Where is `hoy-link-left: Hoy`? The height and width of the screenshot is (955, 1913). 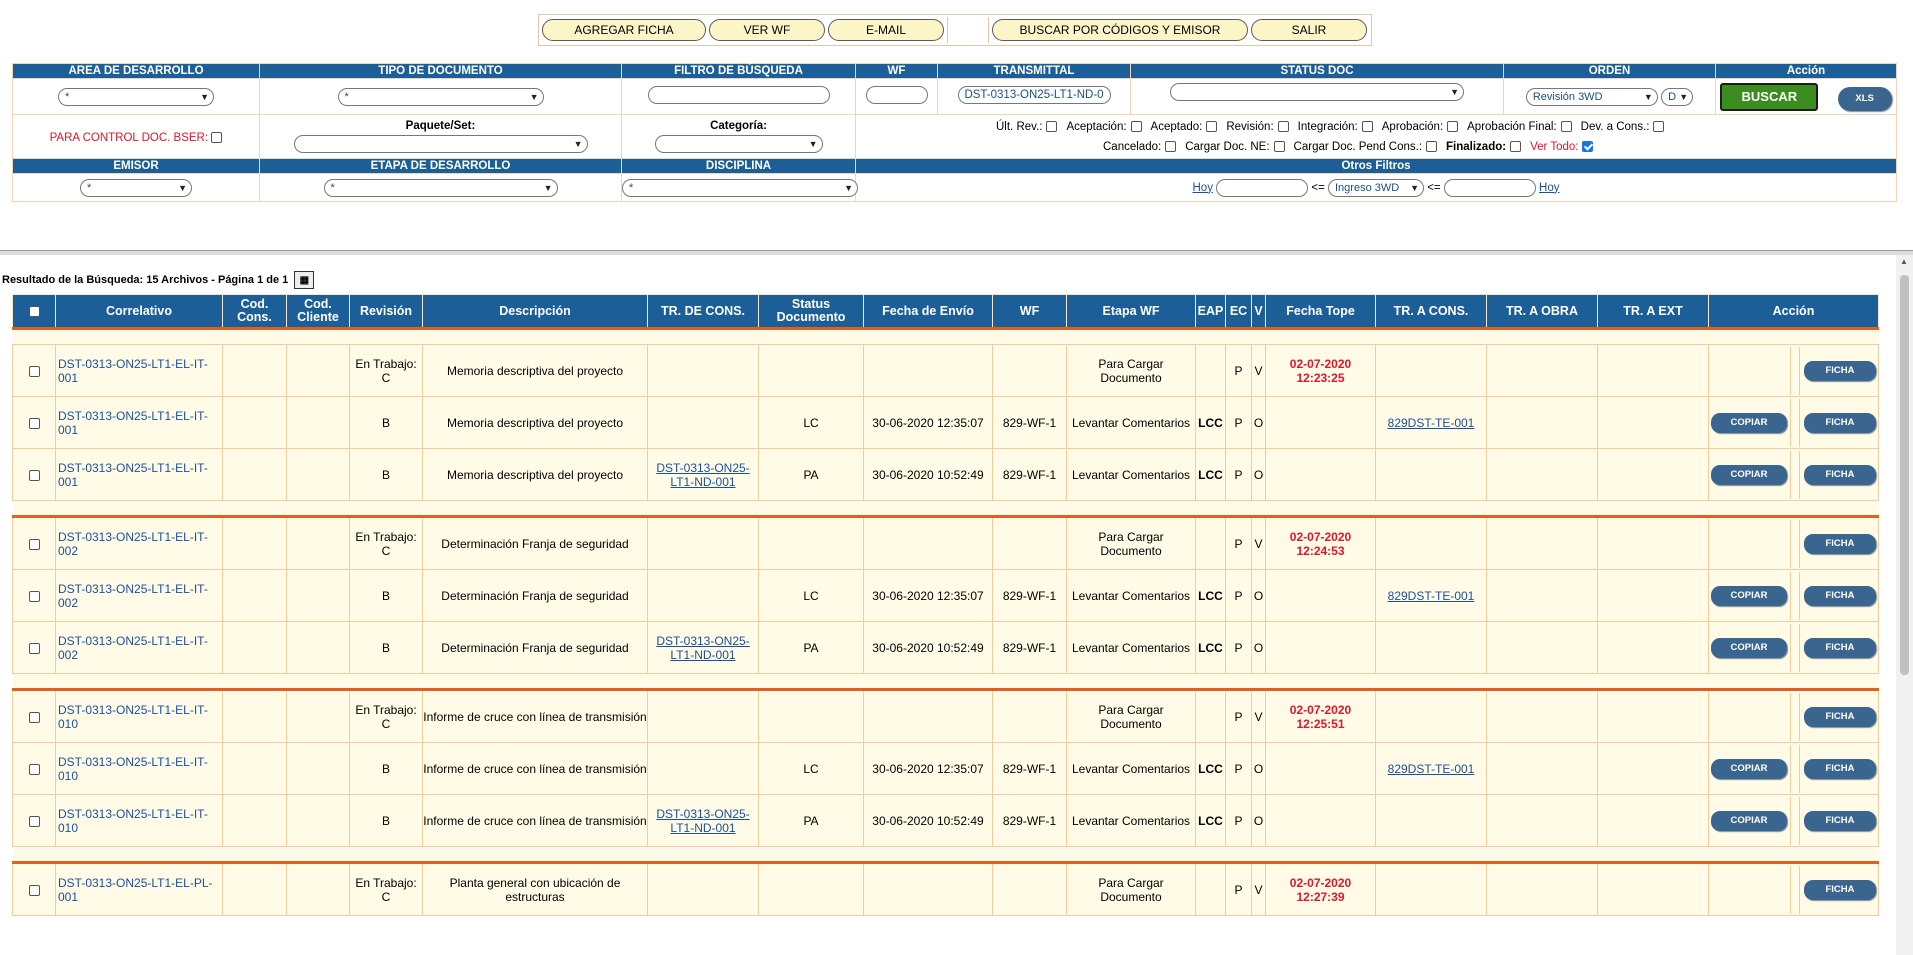
hoy-link-left: Hoy is located at coordinates (1203, 188).